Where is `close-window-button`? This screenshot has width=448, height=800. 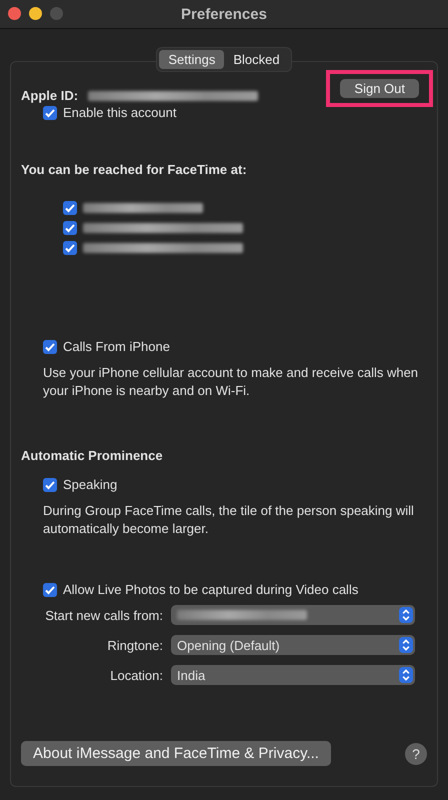
close-window-button is located at coordinates (14, 13).